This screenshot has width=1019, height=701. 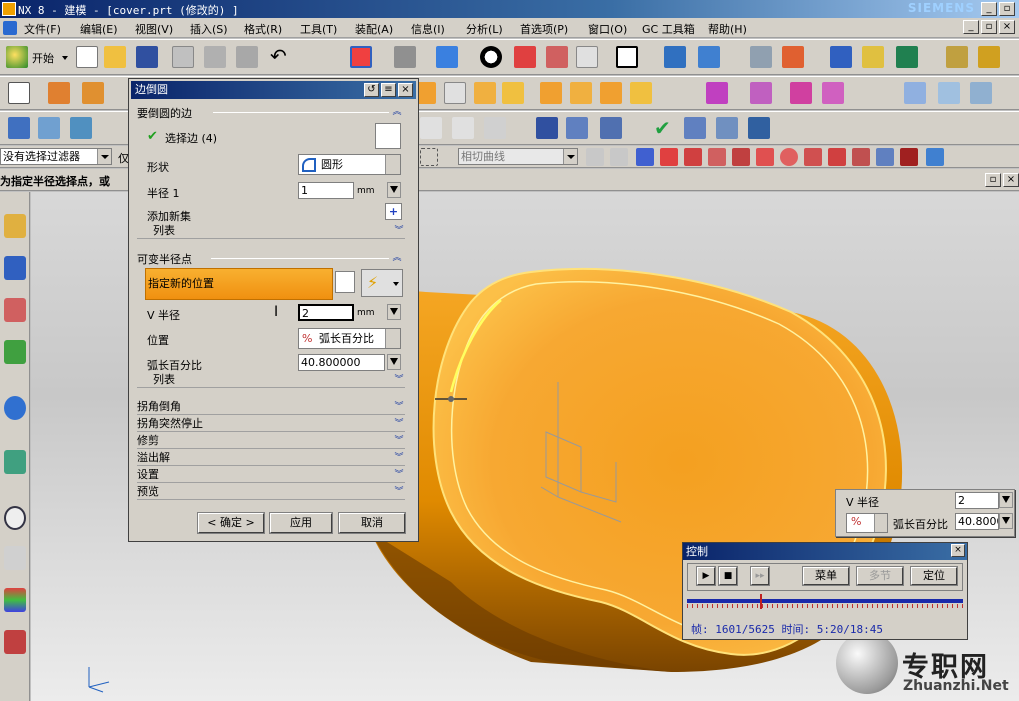 I want to click on part-navigator-icon, so click(x=15, y=310).